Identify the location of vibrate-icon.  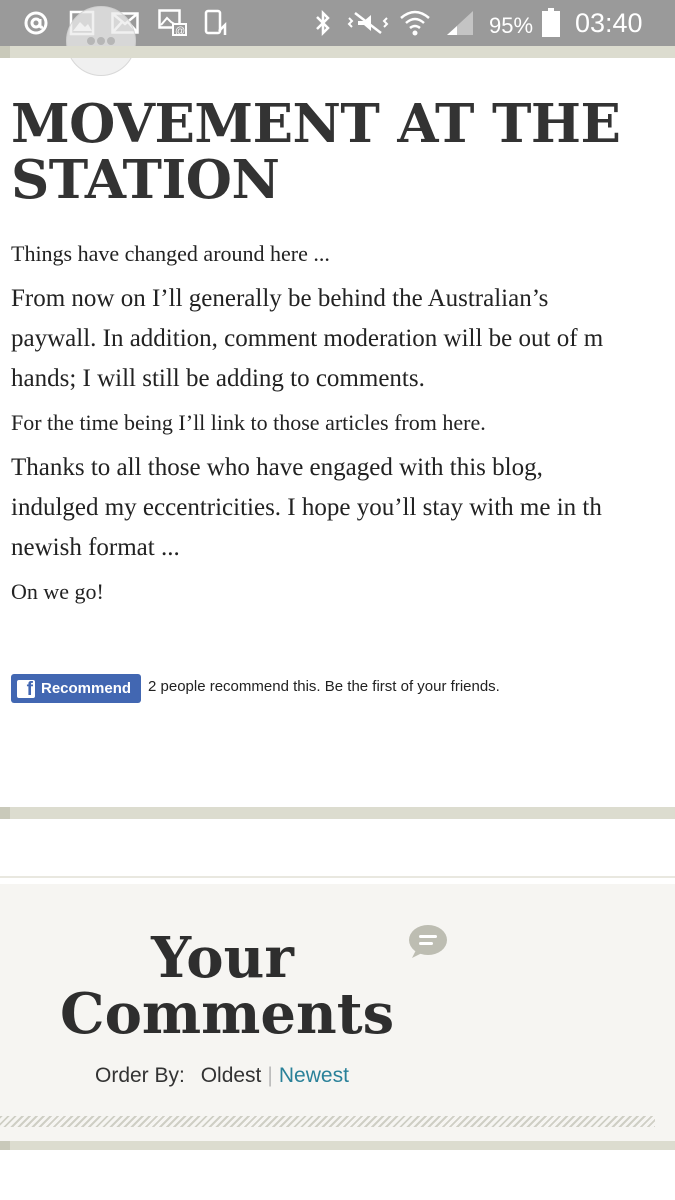
(368, 23).